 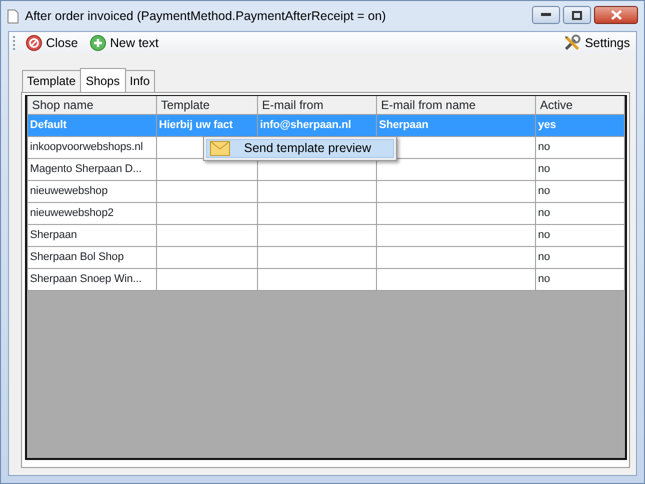 I want to click on table-cell: Sherpaan Bol Shop, so click(x=92, y=257).